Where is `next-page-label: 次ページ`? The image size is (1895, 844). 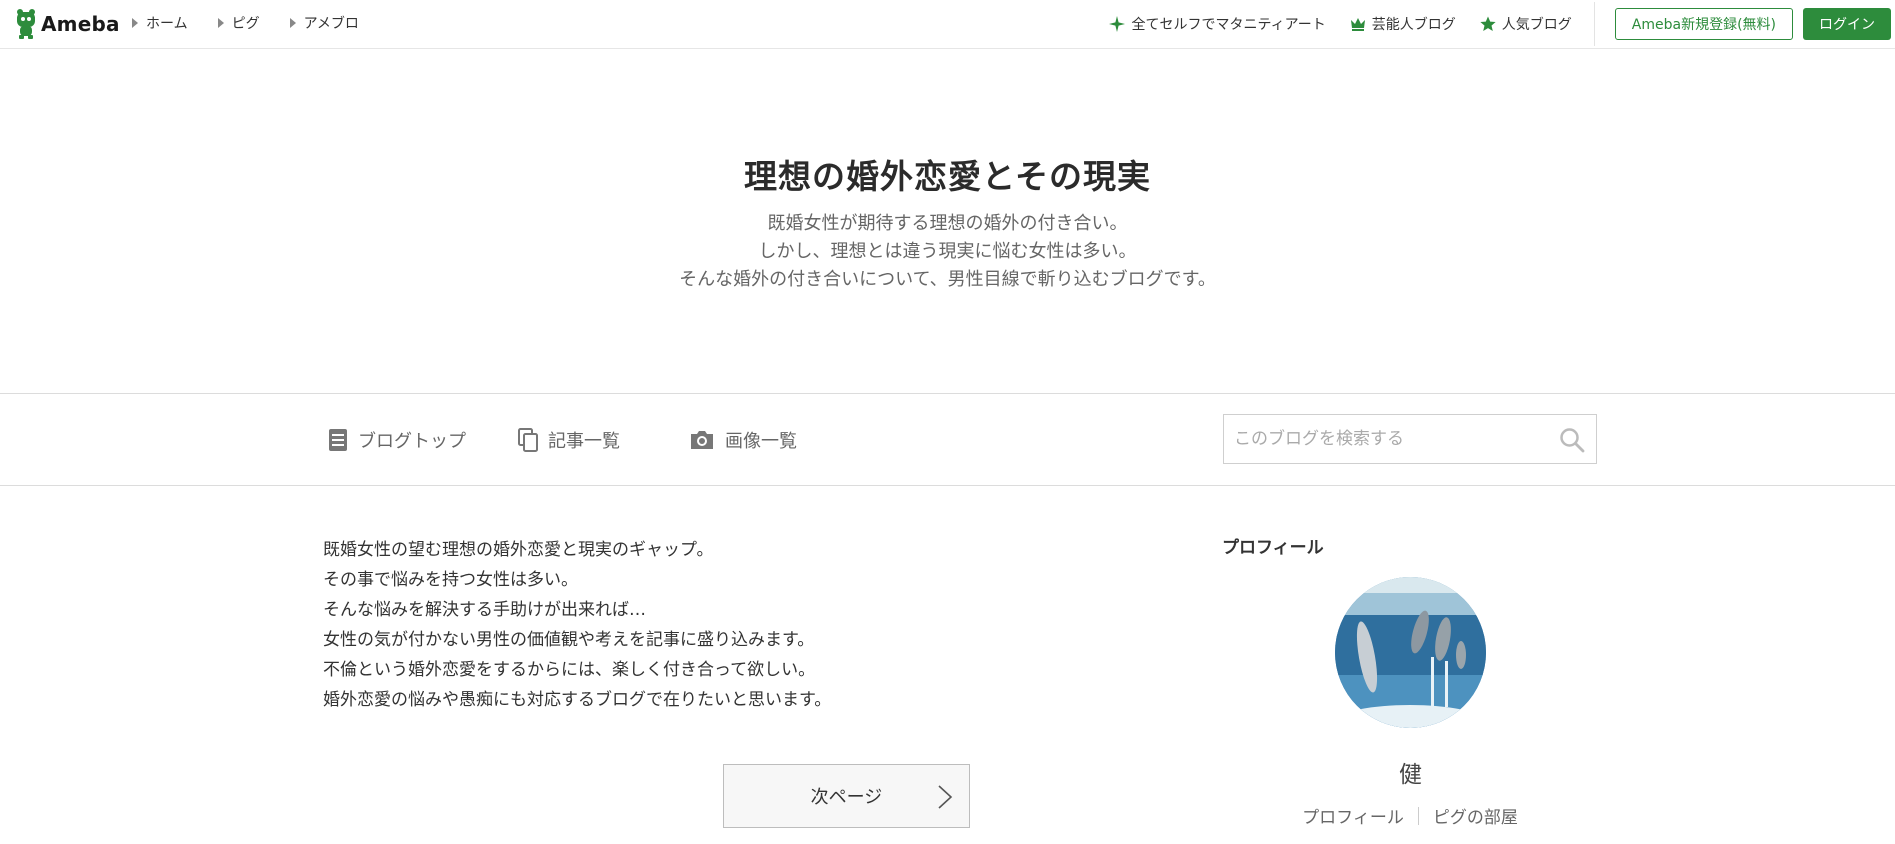
next-page-label: 次ページ is located at coordinates (846, 797).